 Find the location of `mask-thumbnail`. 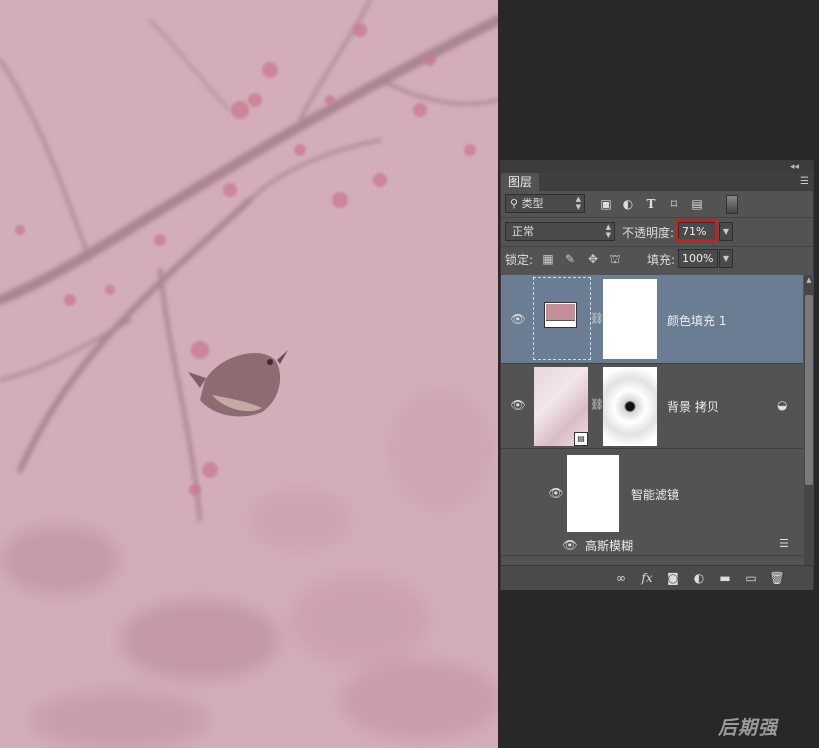

mask-thumbnail is located at coordinates (630, 319).